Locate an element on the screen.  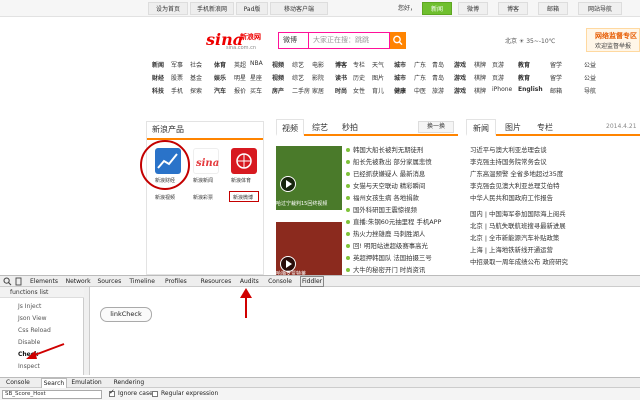
nav-link: 青岛 is located at coordinates (438, 64).